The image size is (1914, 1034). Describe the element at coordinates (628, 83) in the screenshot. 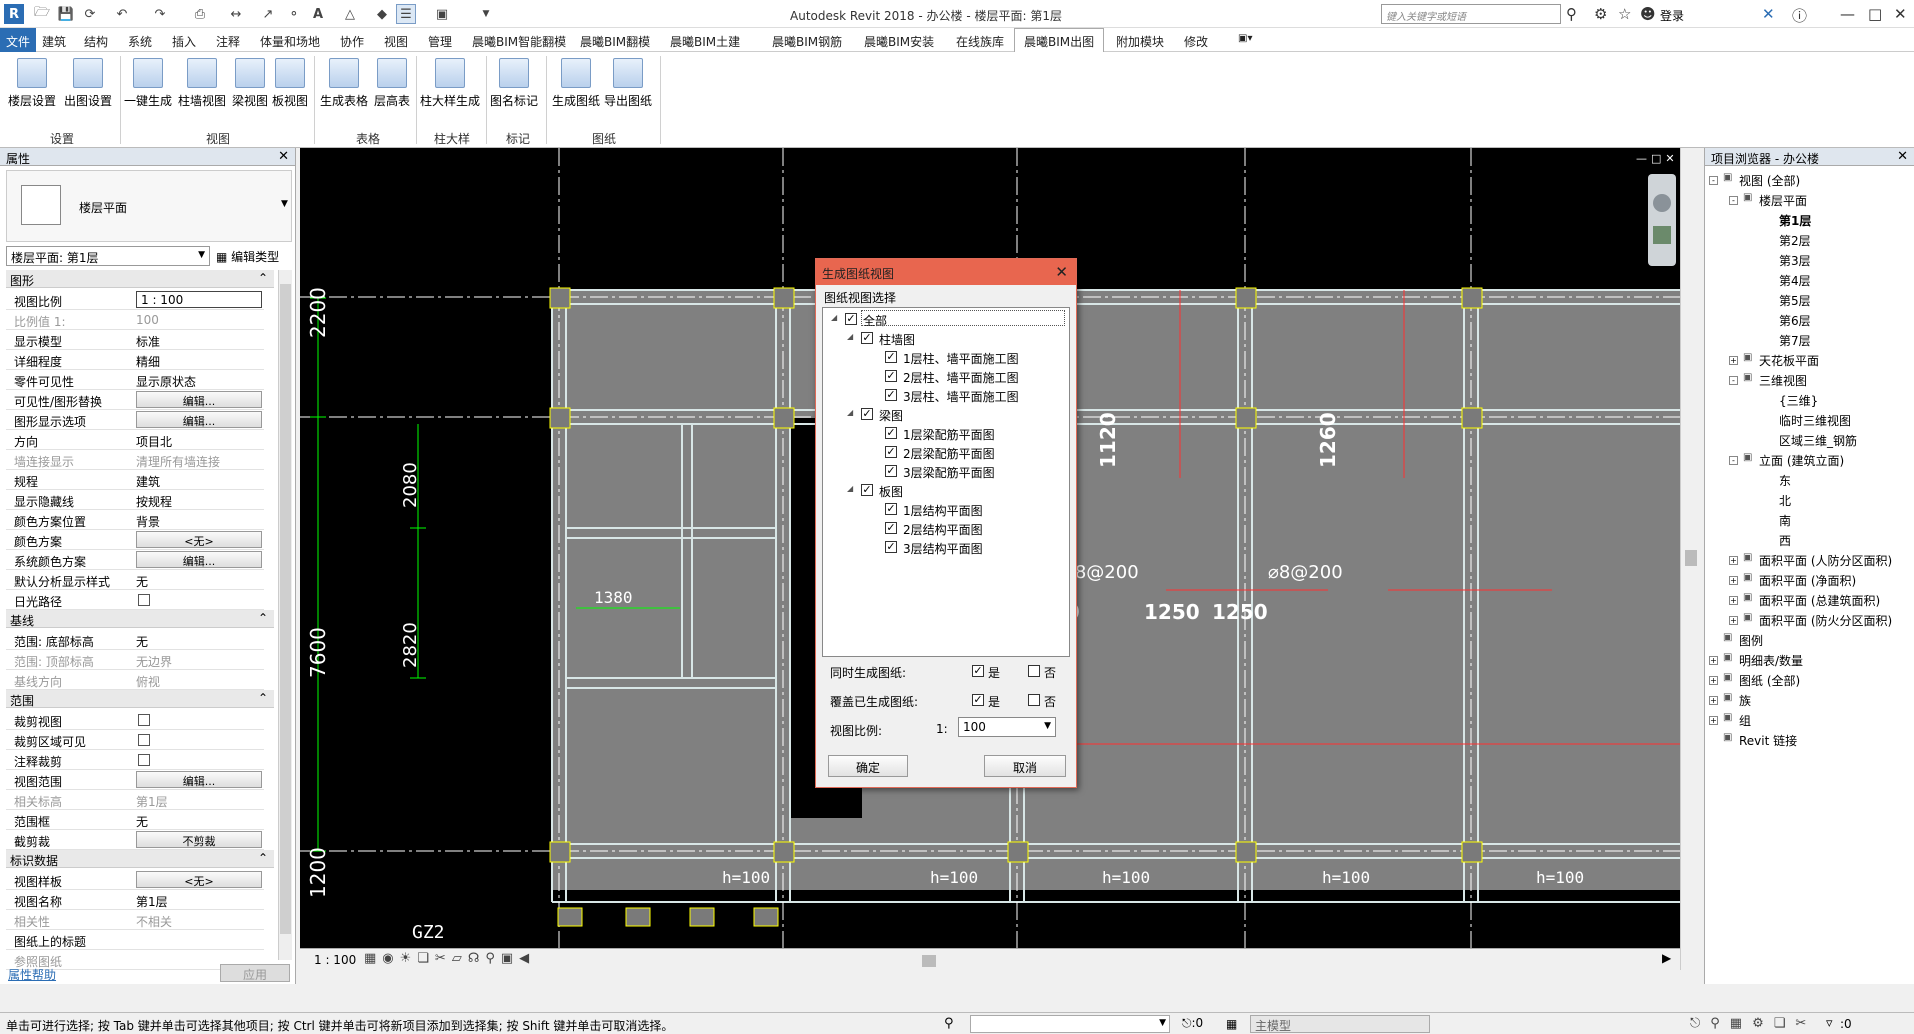

I see `export-sheets-button: 导出图纸` at that location.